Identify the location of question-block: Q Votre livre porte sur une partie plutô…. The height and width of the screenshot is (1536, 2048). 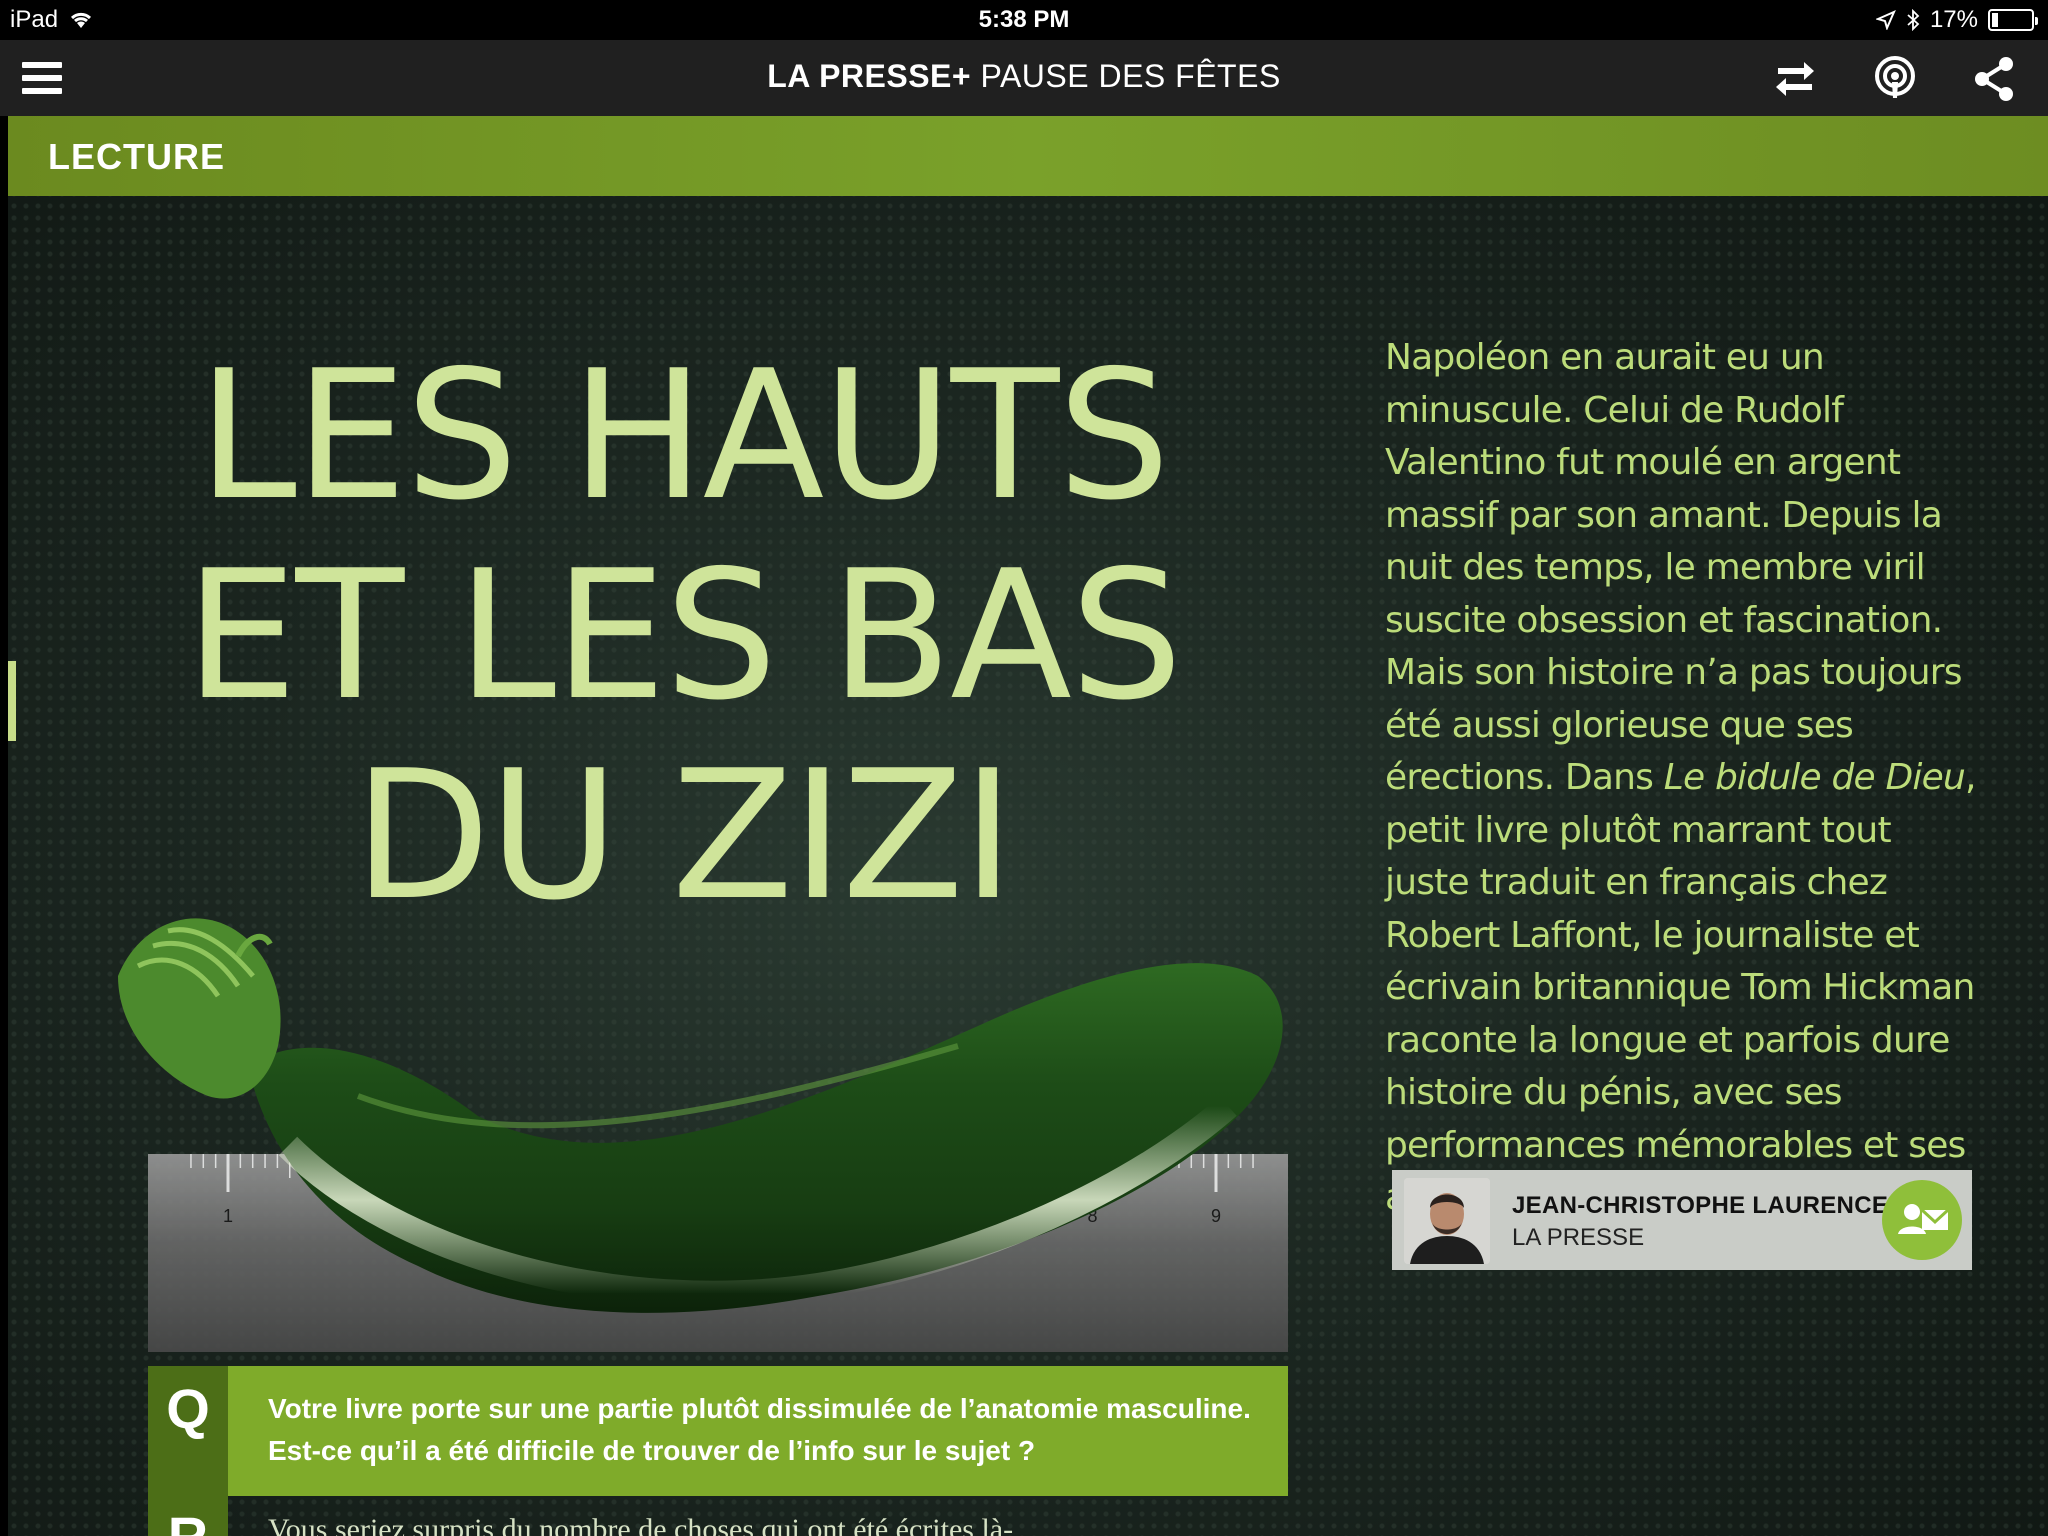
(718, 1431).